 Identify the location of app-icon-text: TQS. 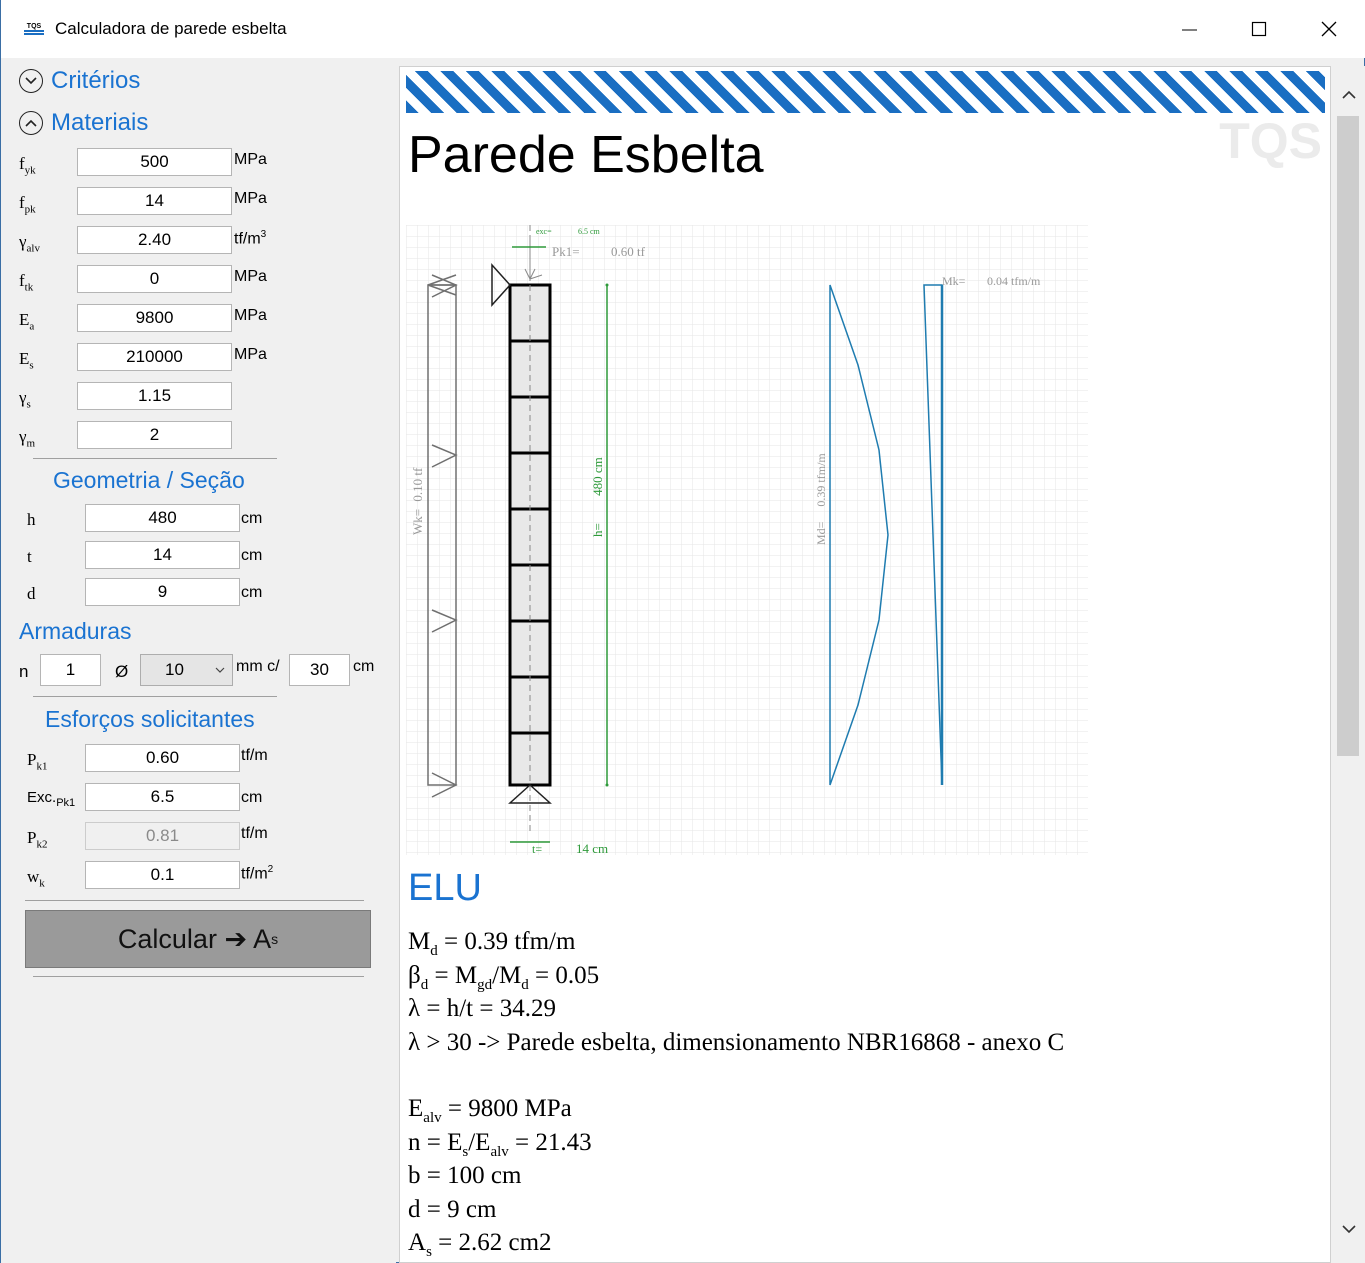
(34, 26).